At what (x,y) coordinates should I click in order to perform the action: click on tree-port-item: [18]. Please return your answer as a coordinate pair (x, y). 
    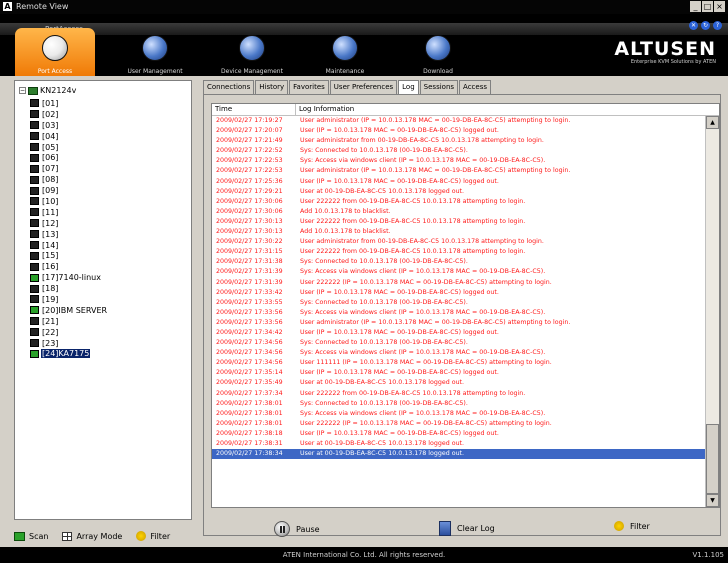
    Looking at the image, I should click on (69, 288).